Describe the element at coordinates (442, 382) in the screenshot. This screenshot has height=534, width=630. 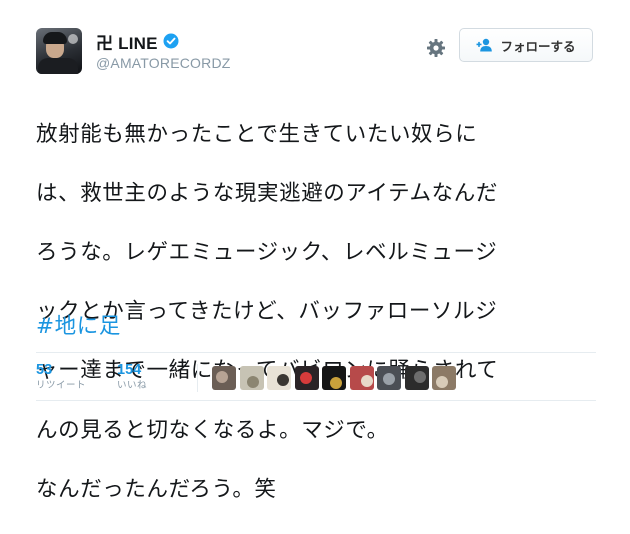
I see `liker-avatar-9-figure` at that location.